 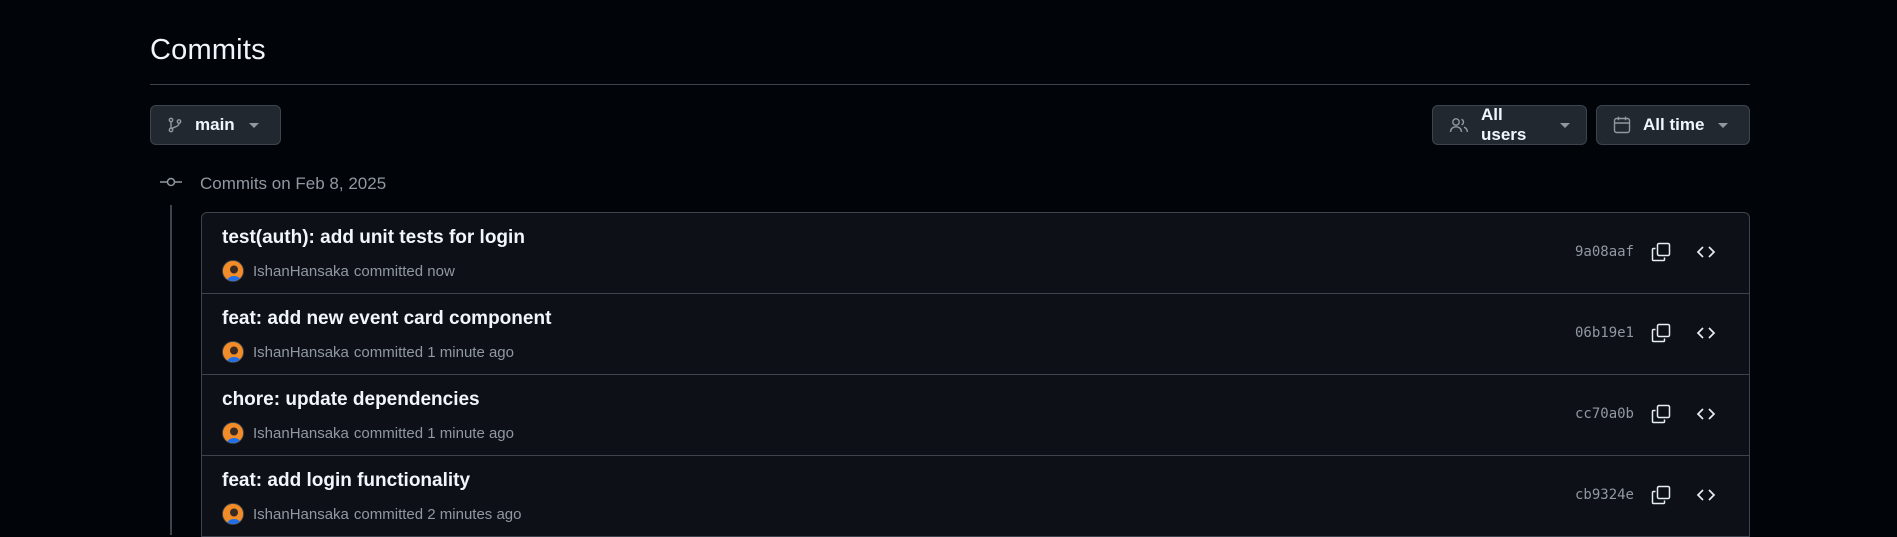 I want to click on time-filter-label: All time, so click(x=1674, y=124).